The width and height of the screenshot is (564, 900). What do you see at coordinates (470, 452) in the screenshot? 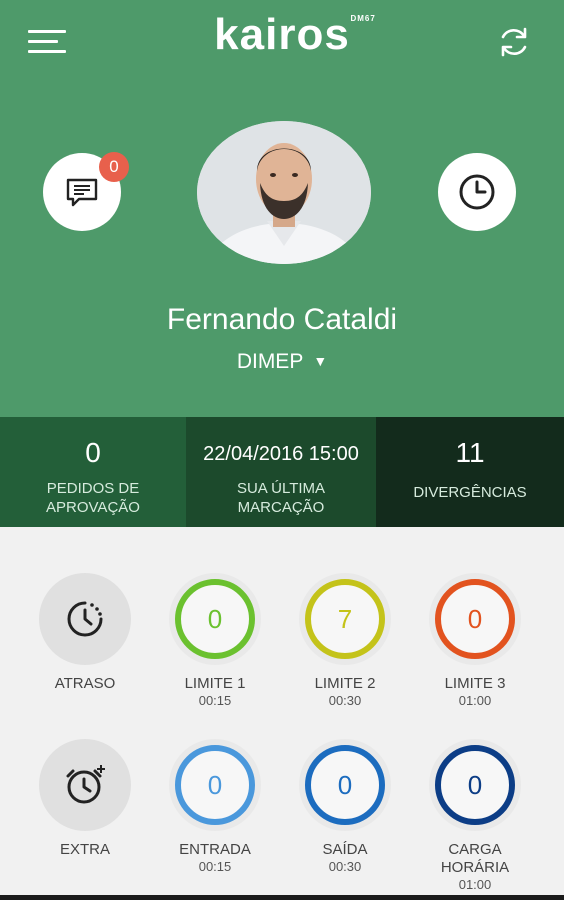
I see `stat-value: 11` at bounding box center [470, 452].